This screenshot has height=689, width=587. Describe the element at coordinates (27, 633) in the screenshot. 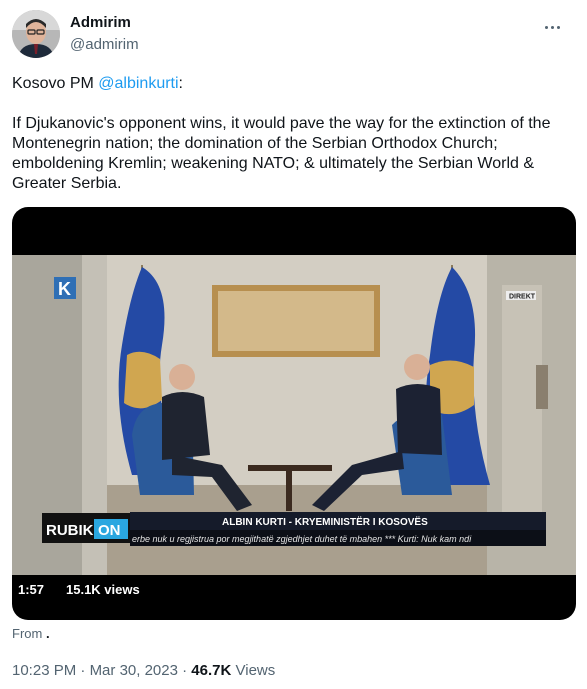

I see `from-label: From` at that location.